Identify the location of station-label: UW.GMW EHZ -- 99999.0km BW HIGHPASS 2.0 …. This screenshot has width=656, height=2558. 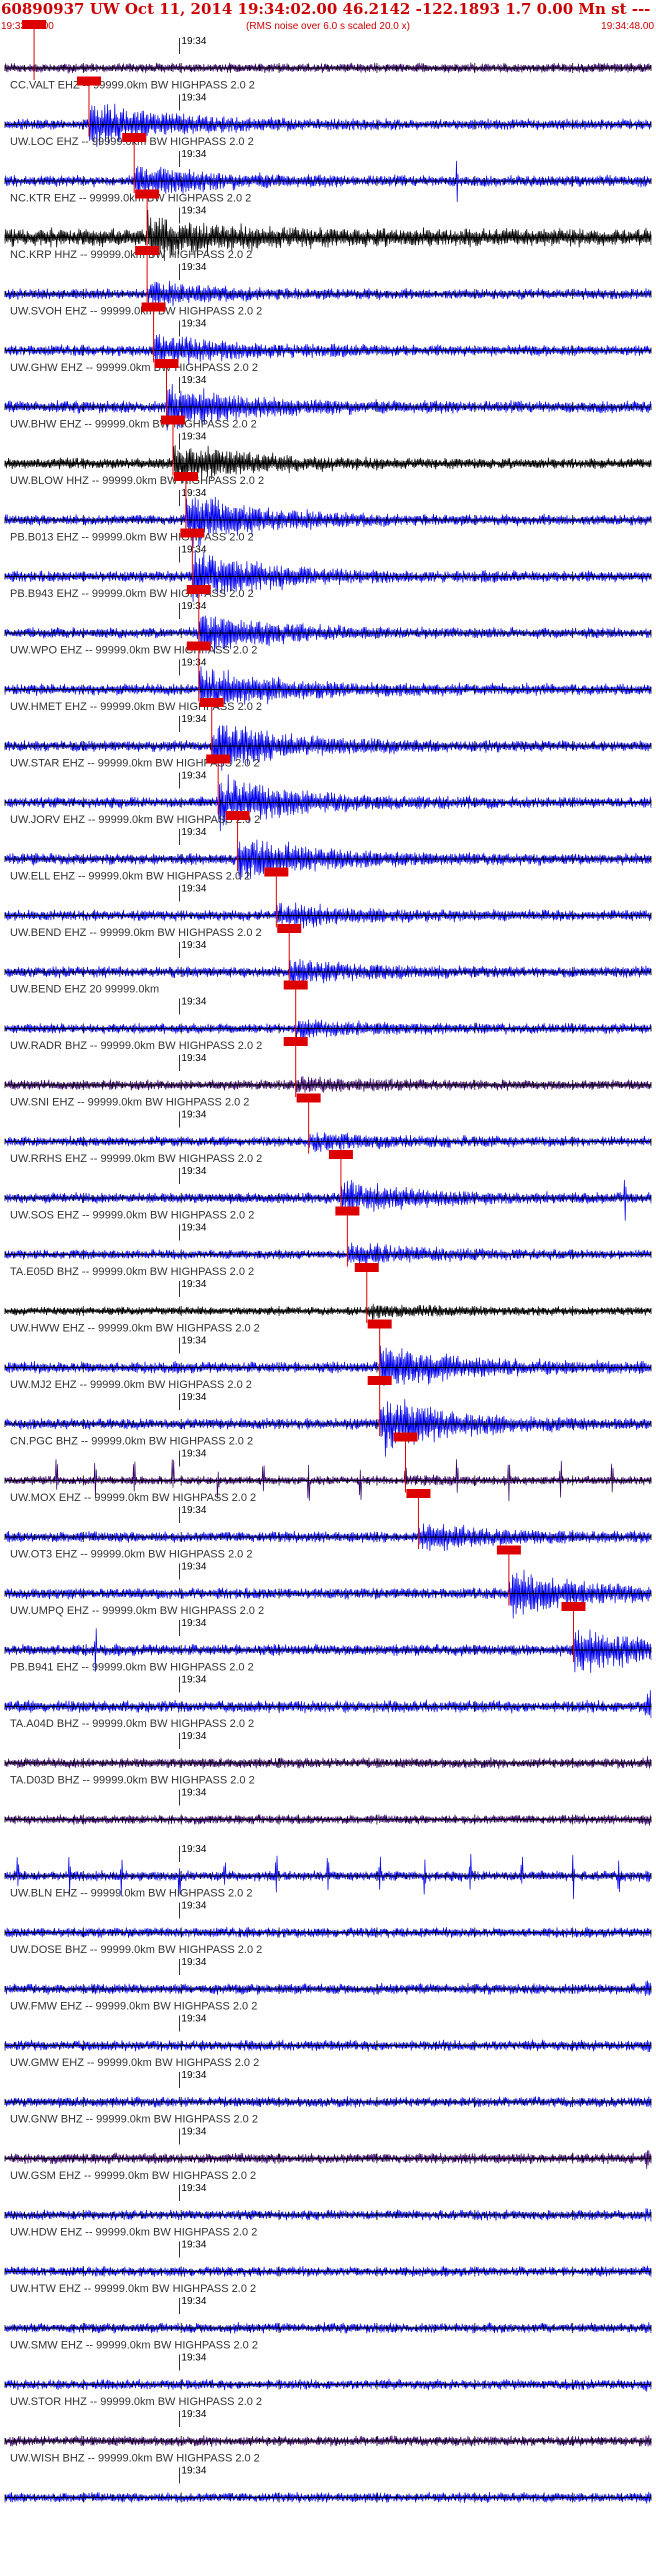
(134, 2063).